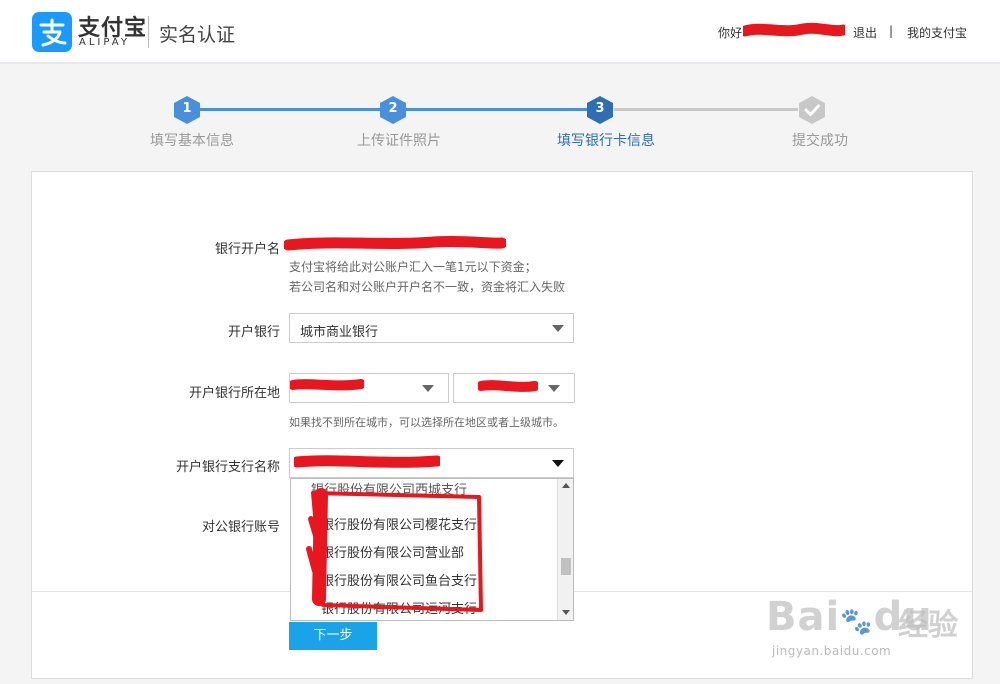 The width and height of the screenshot is (1000, 684). Describe the element at coordinates (393, 110) in the screenshot. I see `step-2-node: 2` at that location.